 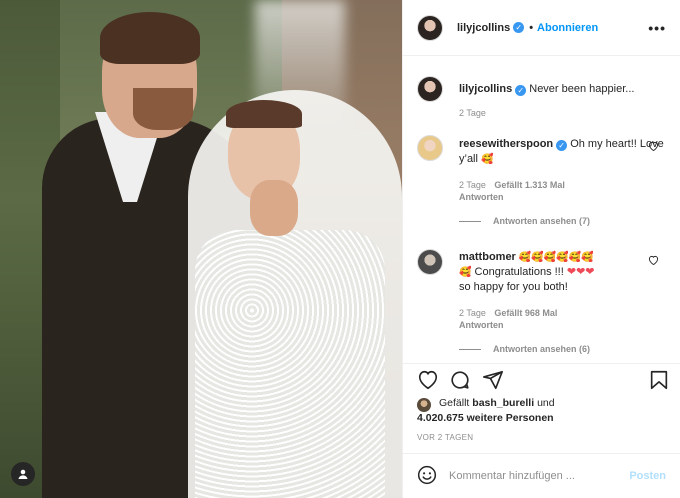 What do you see at coordinates (506, 144) in the screenshot?
I see `comment-username: reesewitherspoon` at bounding box center [506, 144].